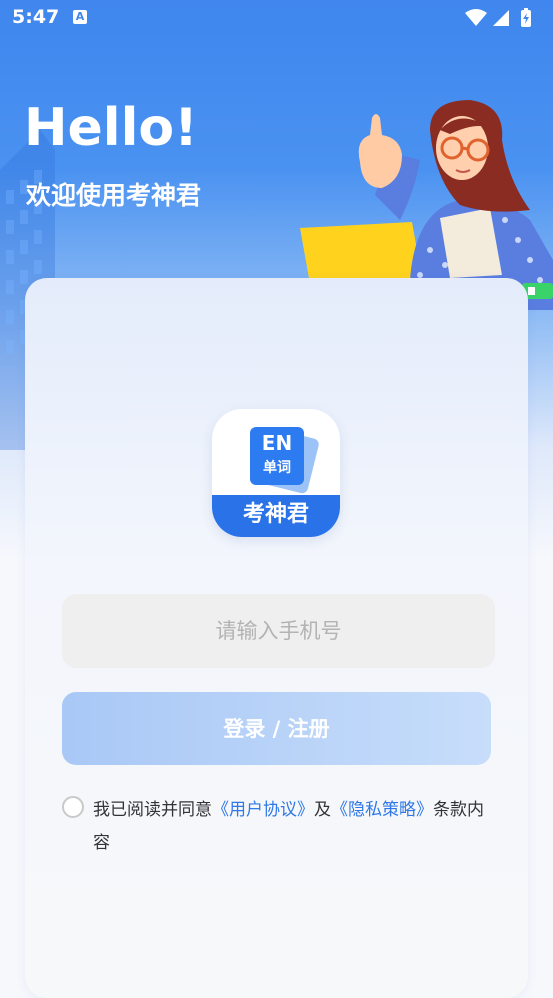 The image size is (553, 998). I want to click on status-time: 5:47, so click(36, 17).